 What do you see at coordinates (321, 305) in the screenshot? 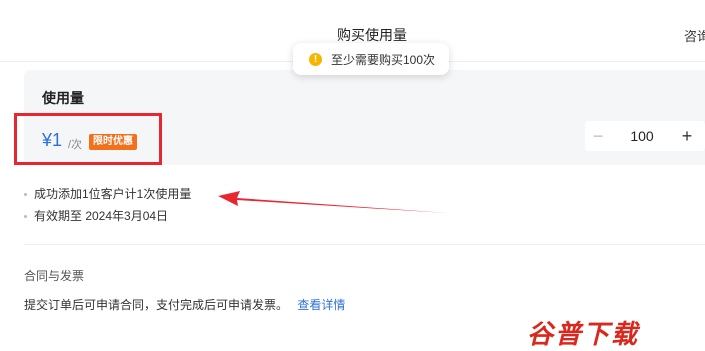
I see `view-details-link: 查看详情` at bounding box center [321, 305].